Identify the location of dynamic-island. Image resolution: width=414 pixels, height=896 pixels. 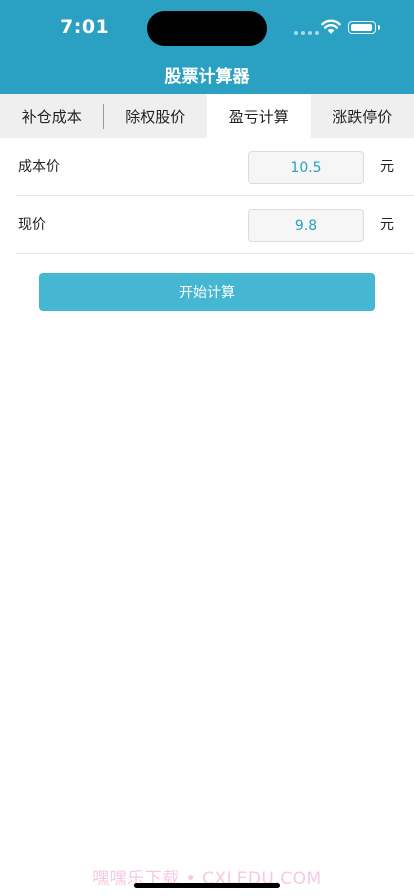
(207, 28).